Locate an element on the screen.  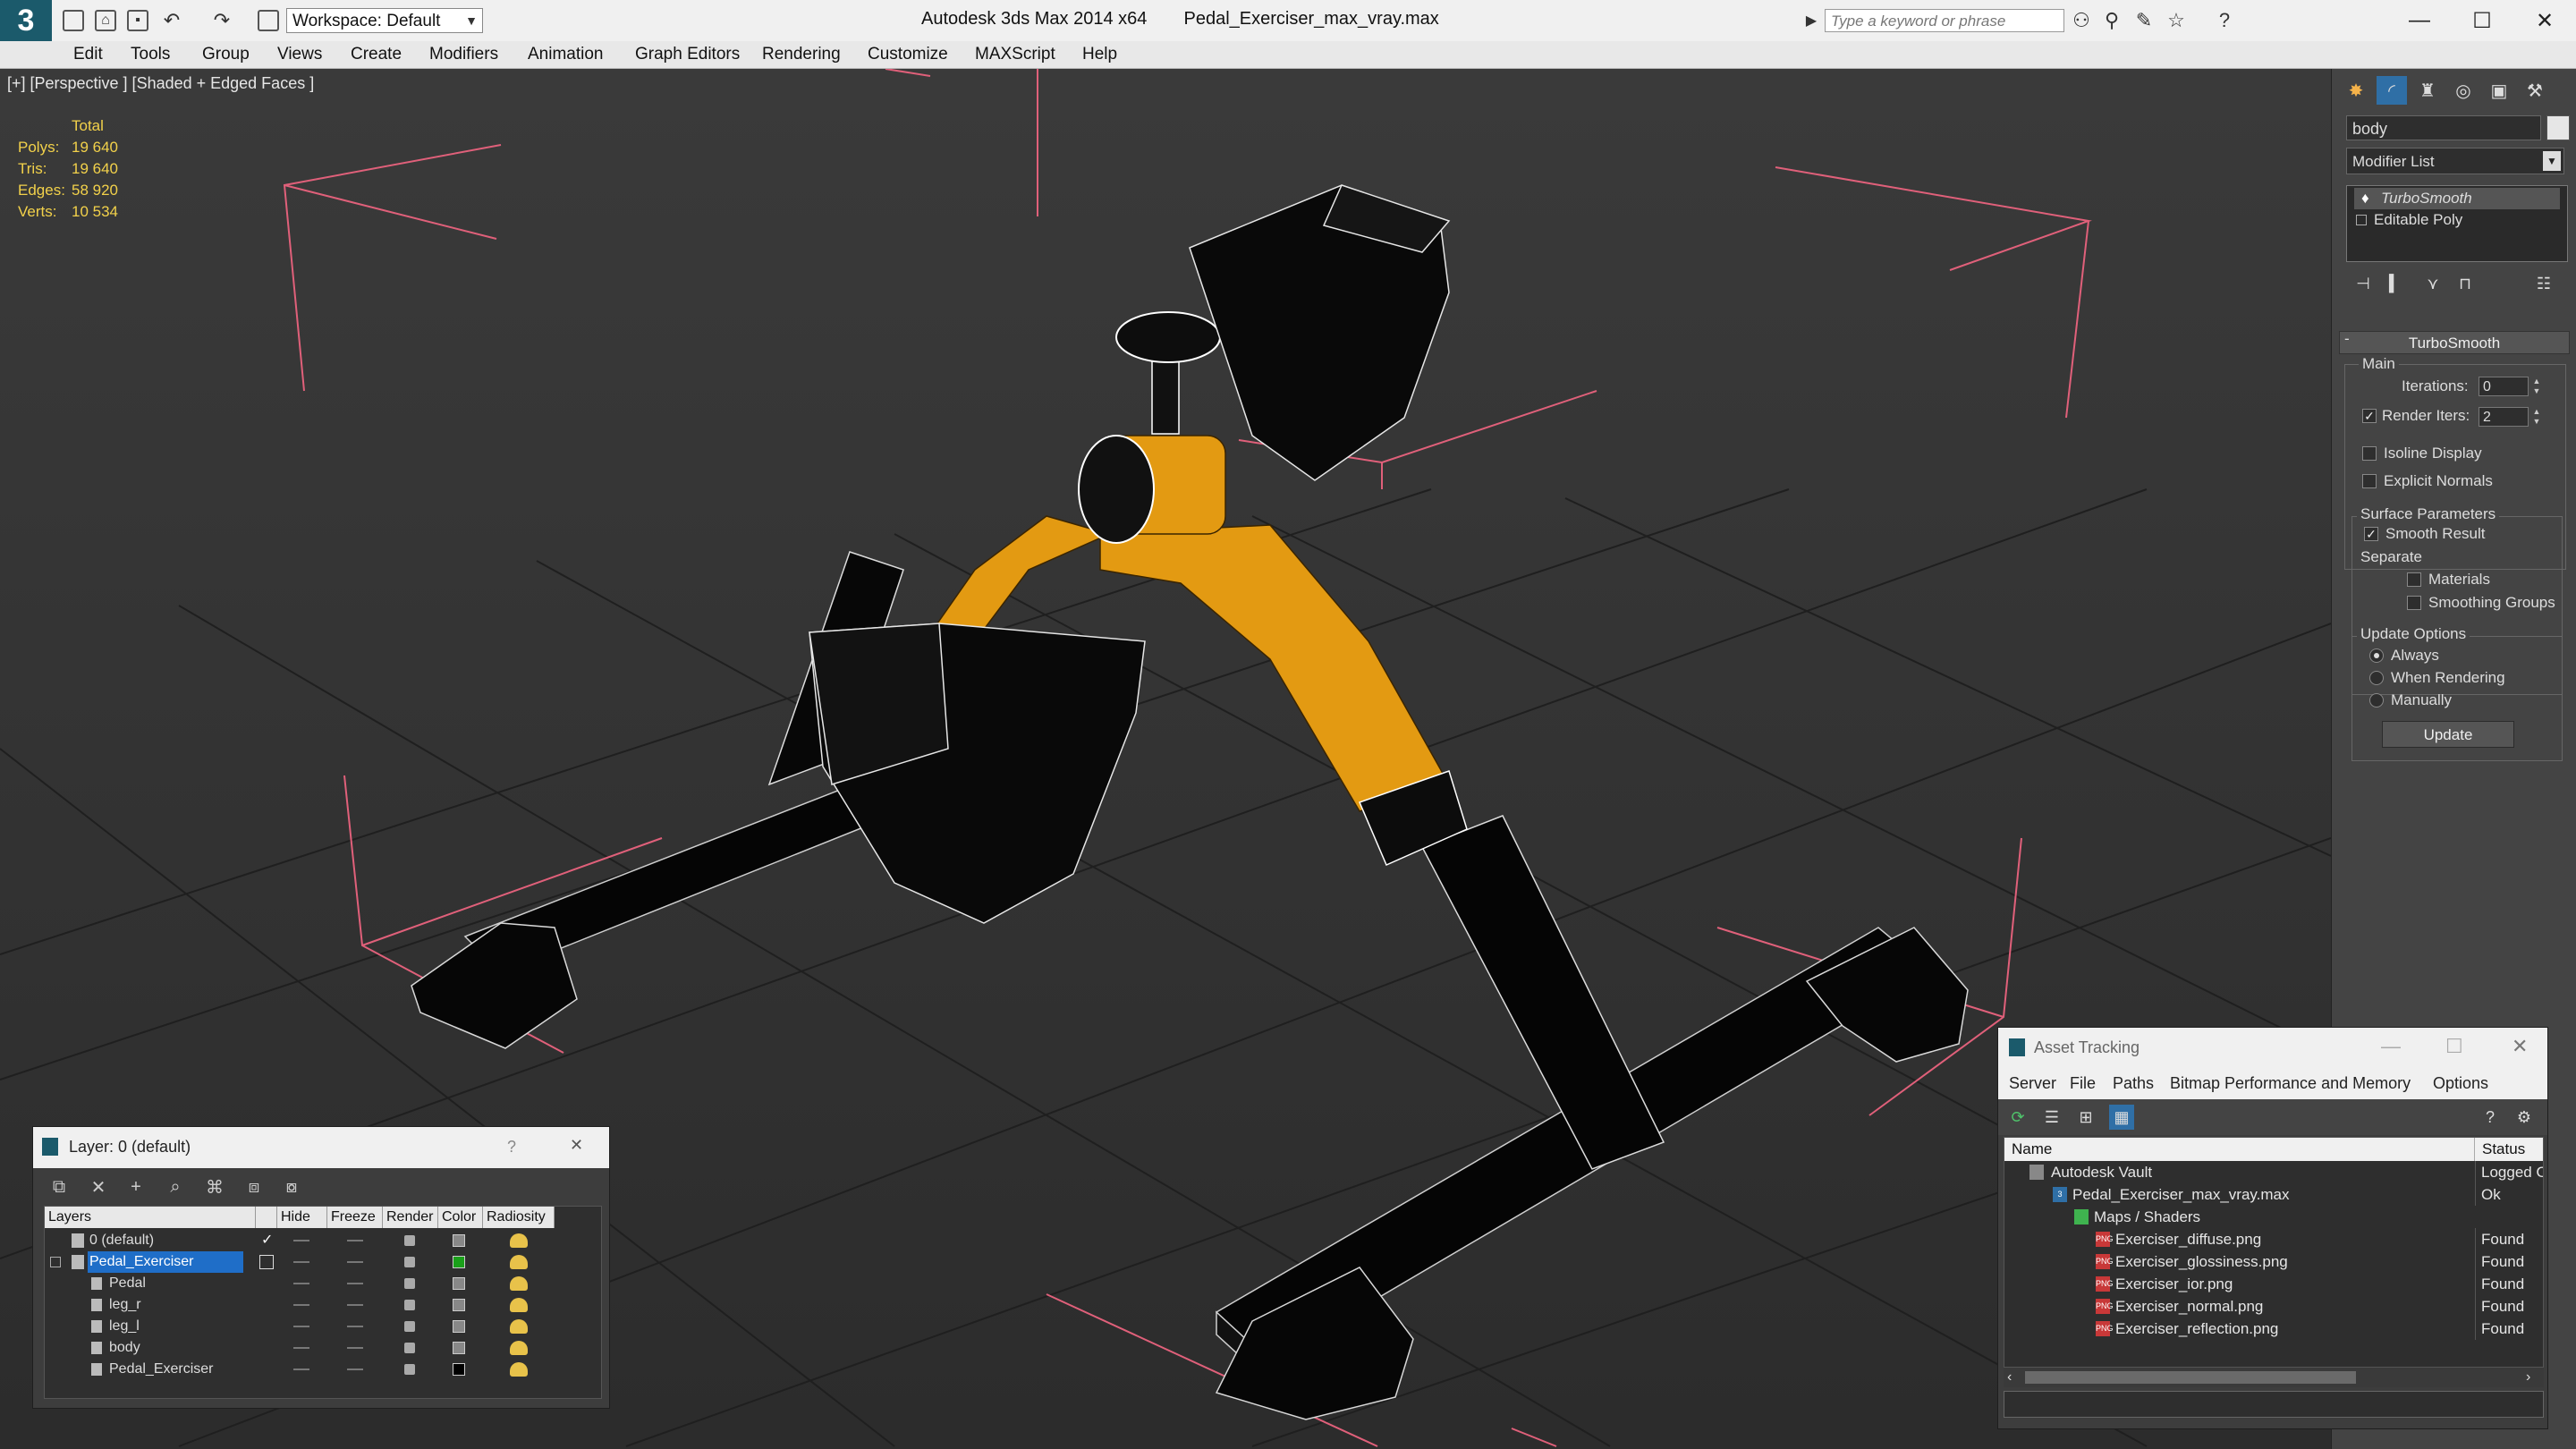
col-name: Name is located at coordinates (2239, 1149).